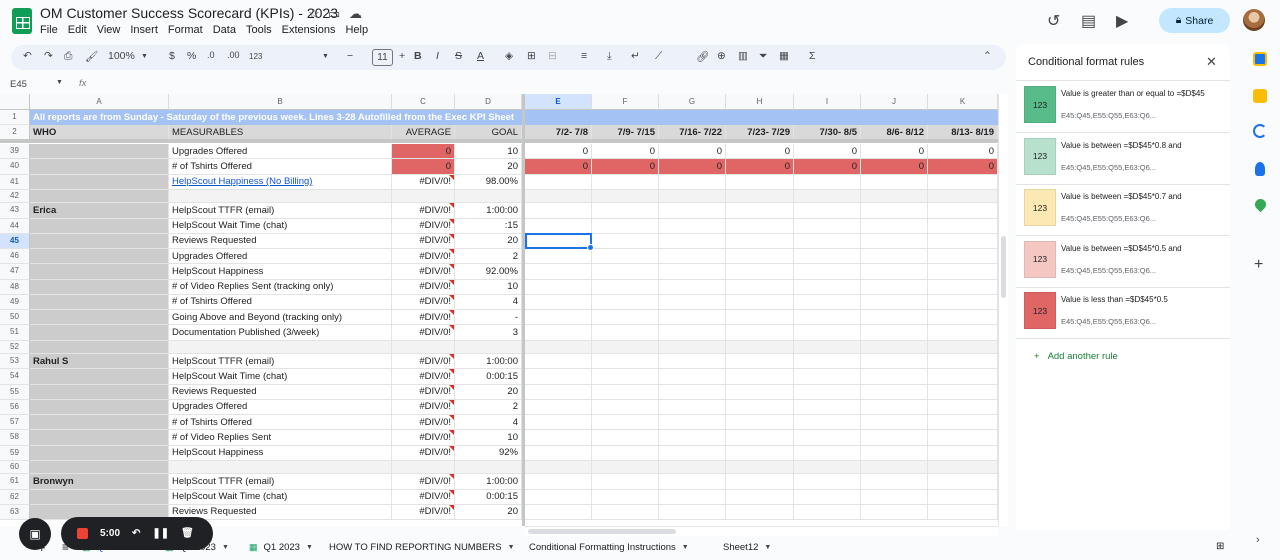 The height and width of the screenshot is (560, 1280). I want to click on increase-font-size-button: +, so click(402, 56).